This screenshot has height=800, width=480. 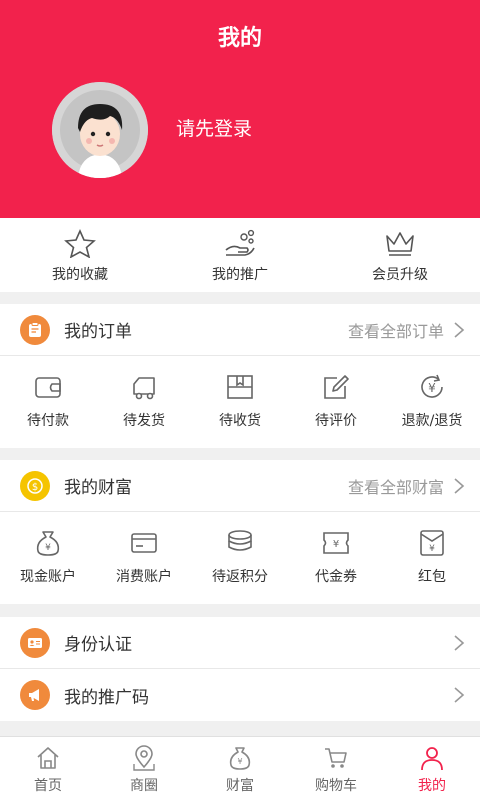 I want to click on red-packet-button: ¥ 红包, so click(x=432, y=558).